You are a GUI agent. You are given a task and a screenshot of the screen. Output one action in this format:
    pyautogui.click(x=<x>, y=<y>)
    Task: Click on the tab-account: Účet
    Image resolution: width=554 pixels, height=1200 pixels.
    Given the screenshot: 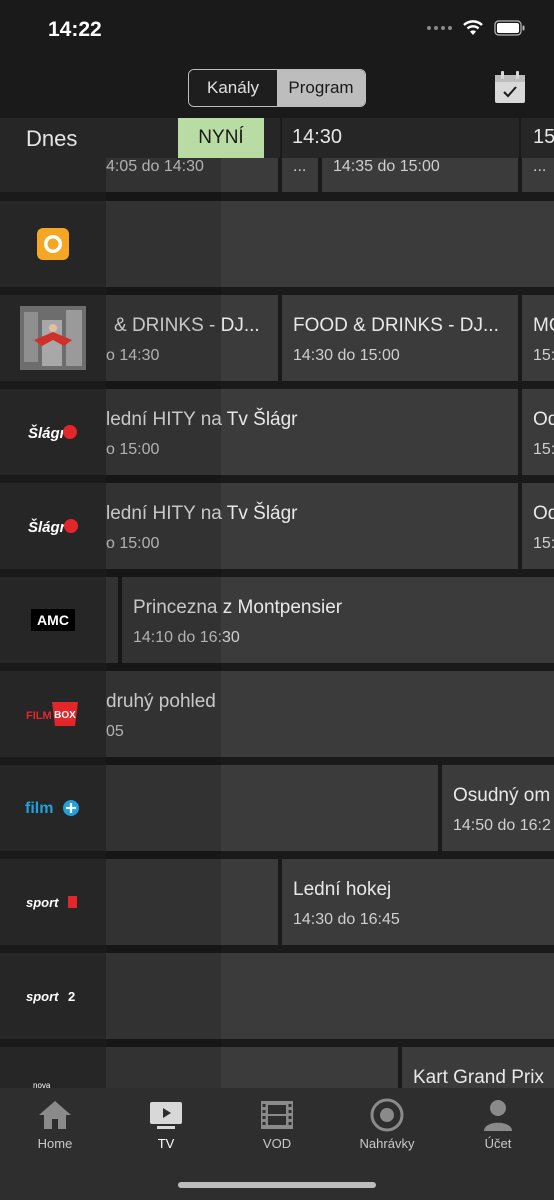 What is the action you would take?
    pyautogui.click(x=498, y=1128)
    